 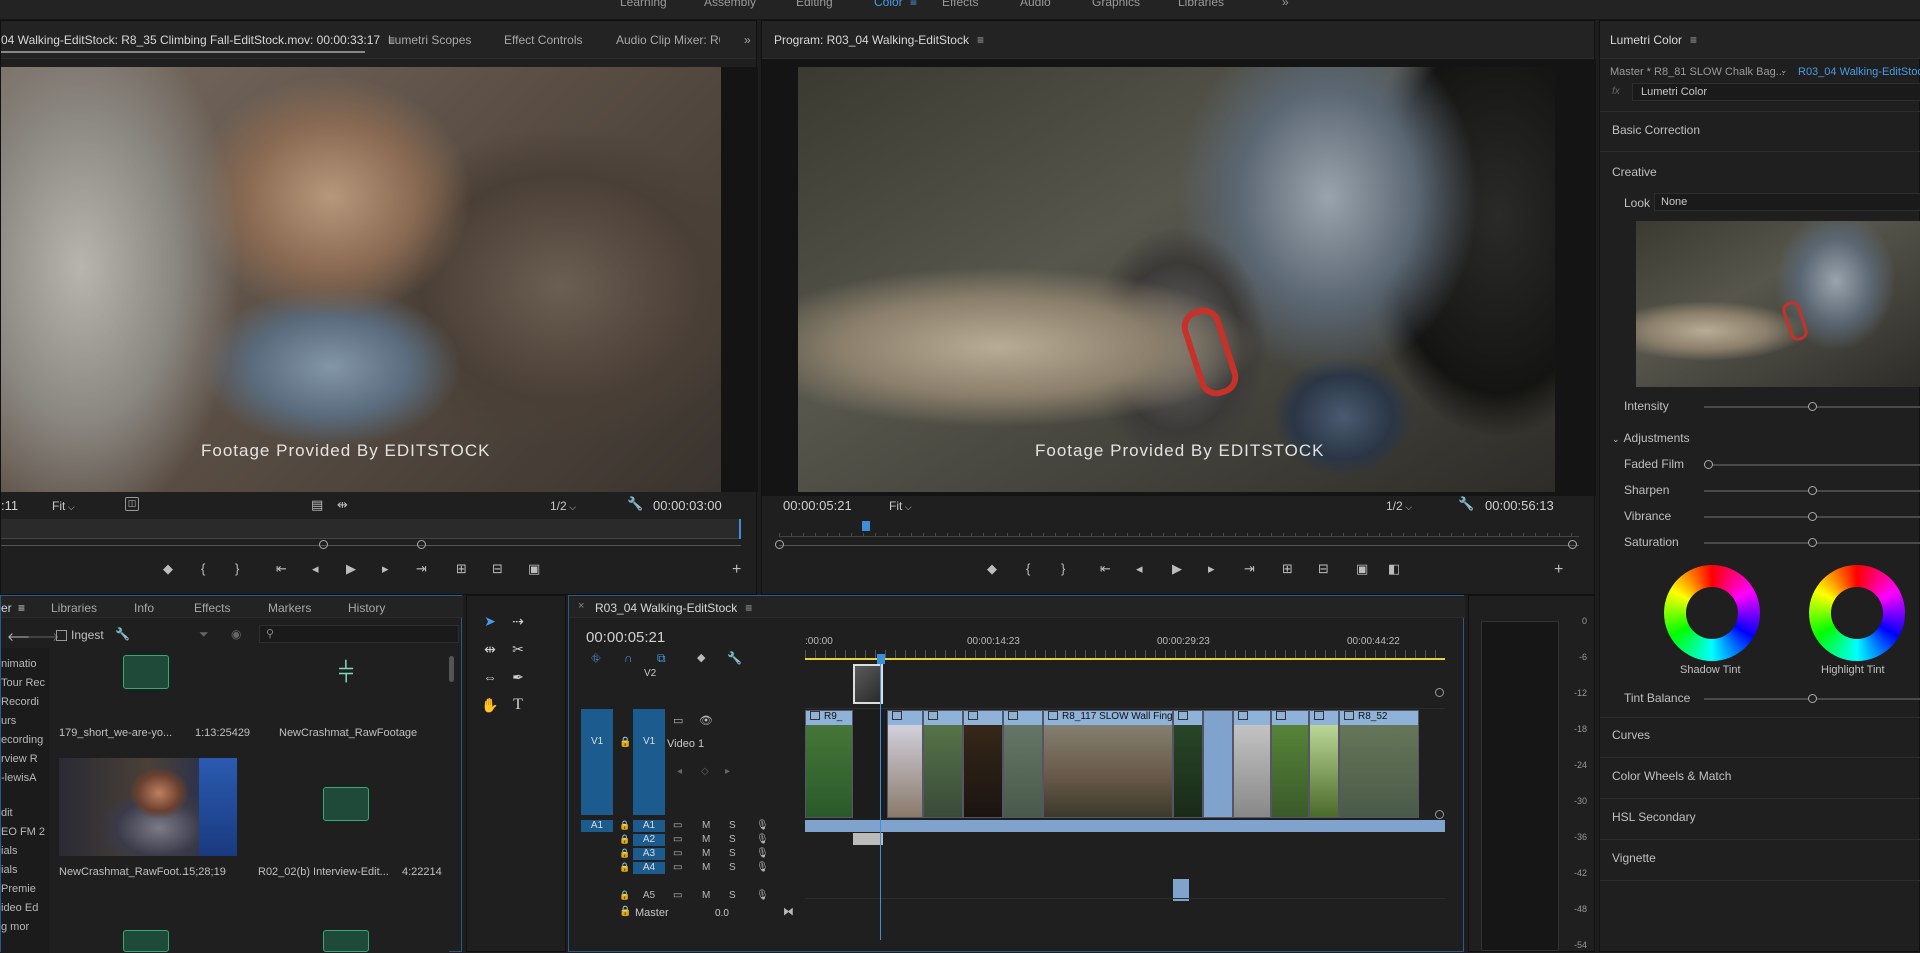 I want to click on v-zoom-handle, so click(x=1439, y=692).